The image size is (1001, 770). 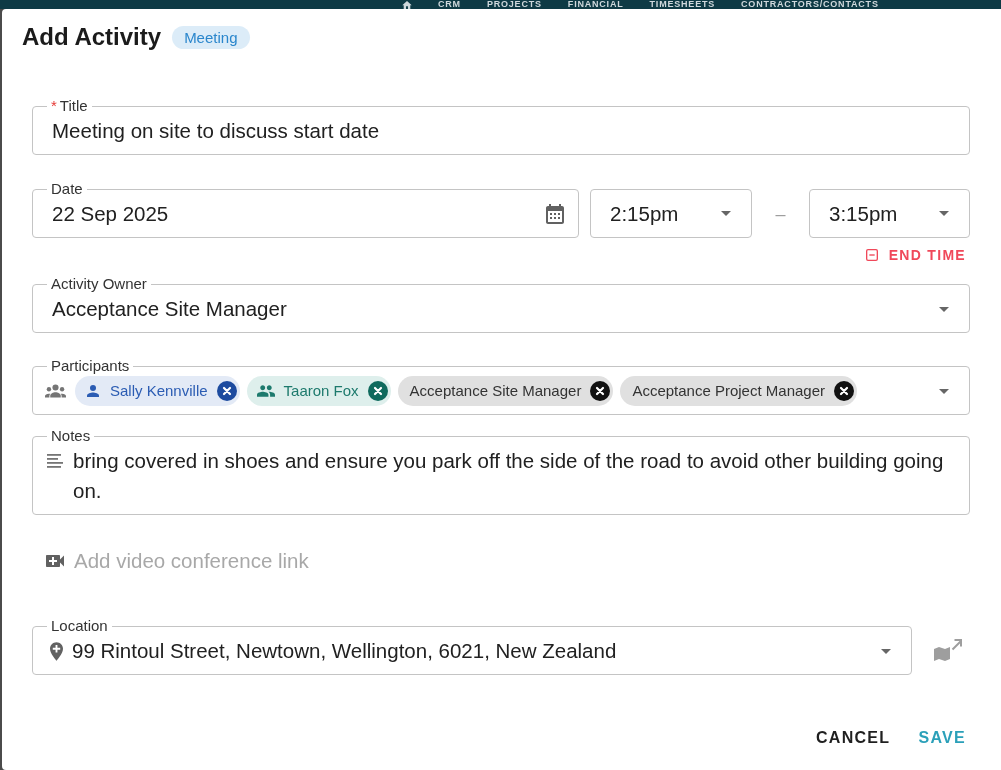 I want to click on video-camera-plus-icon, so click(x=55, y=561).